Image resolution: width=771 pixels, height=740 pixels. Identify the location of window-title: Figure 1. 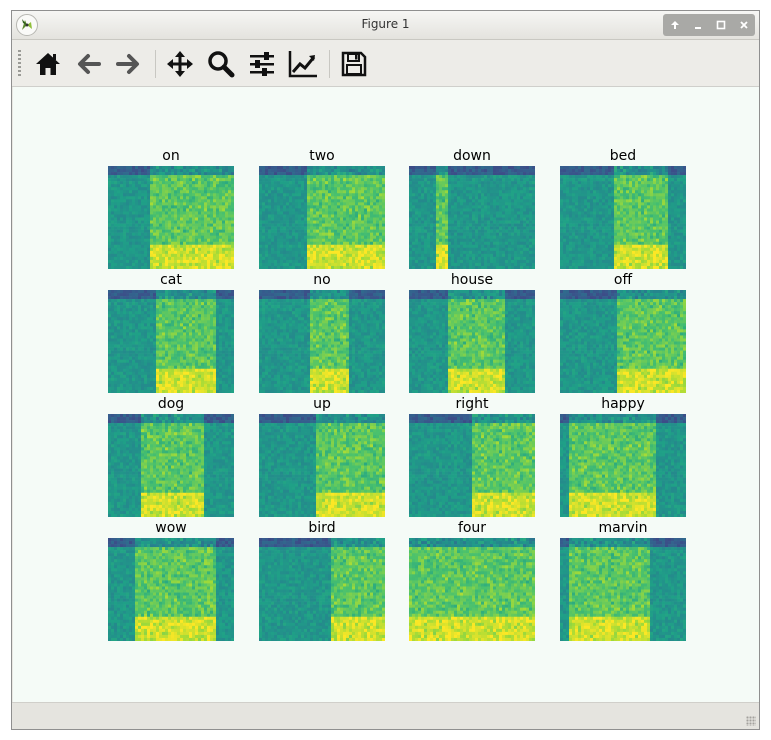
(385, 24).